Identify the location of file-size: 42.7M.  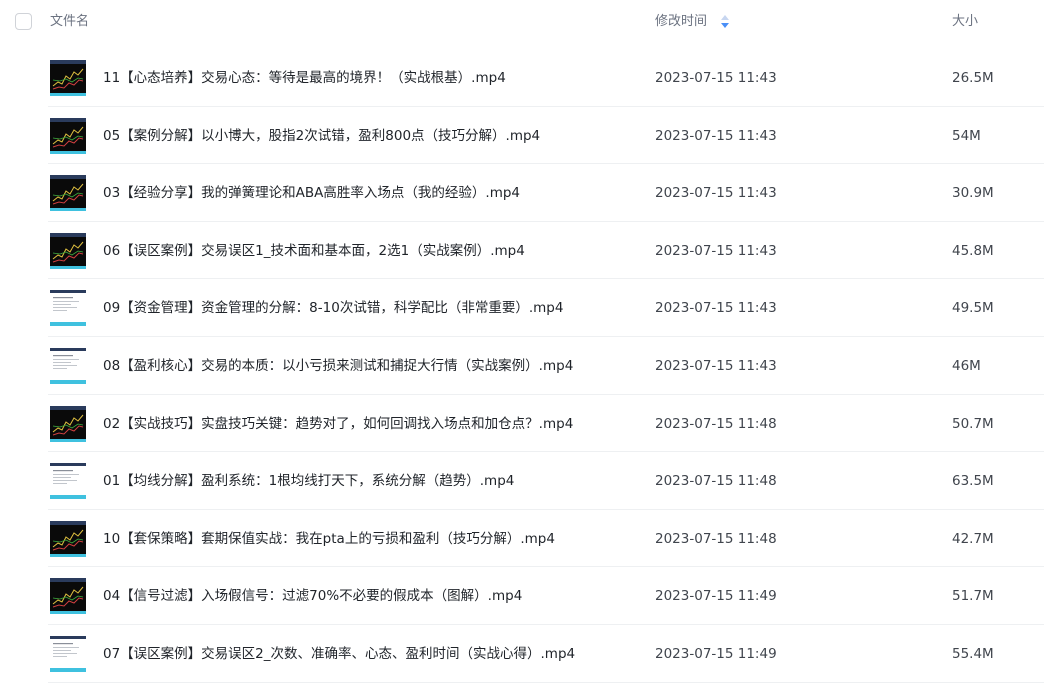
(973, 538).